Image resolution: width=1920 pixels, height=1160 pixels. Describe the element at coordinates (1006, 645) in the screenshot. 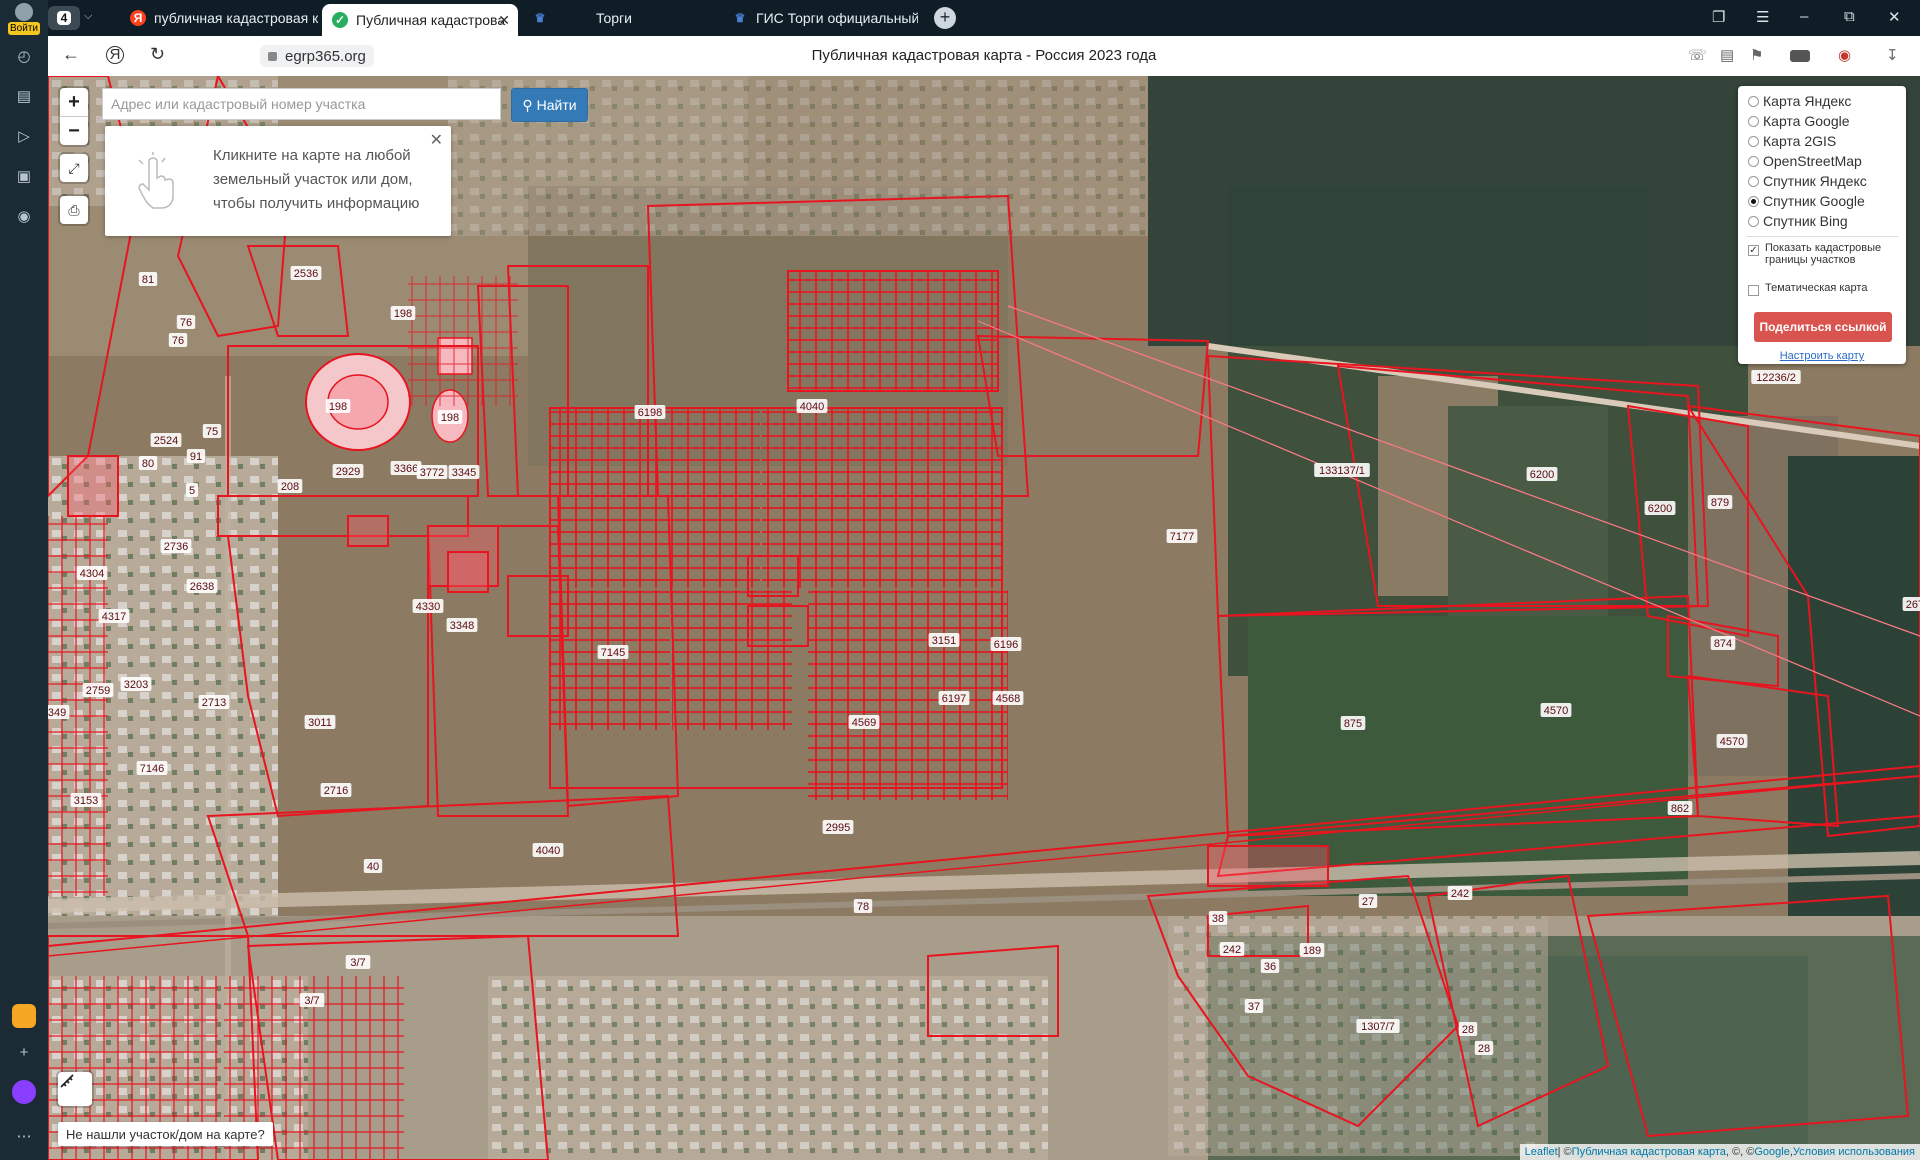

I see `parcel-number-label: 6196` at that location.